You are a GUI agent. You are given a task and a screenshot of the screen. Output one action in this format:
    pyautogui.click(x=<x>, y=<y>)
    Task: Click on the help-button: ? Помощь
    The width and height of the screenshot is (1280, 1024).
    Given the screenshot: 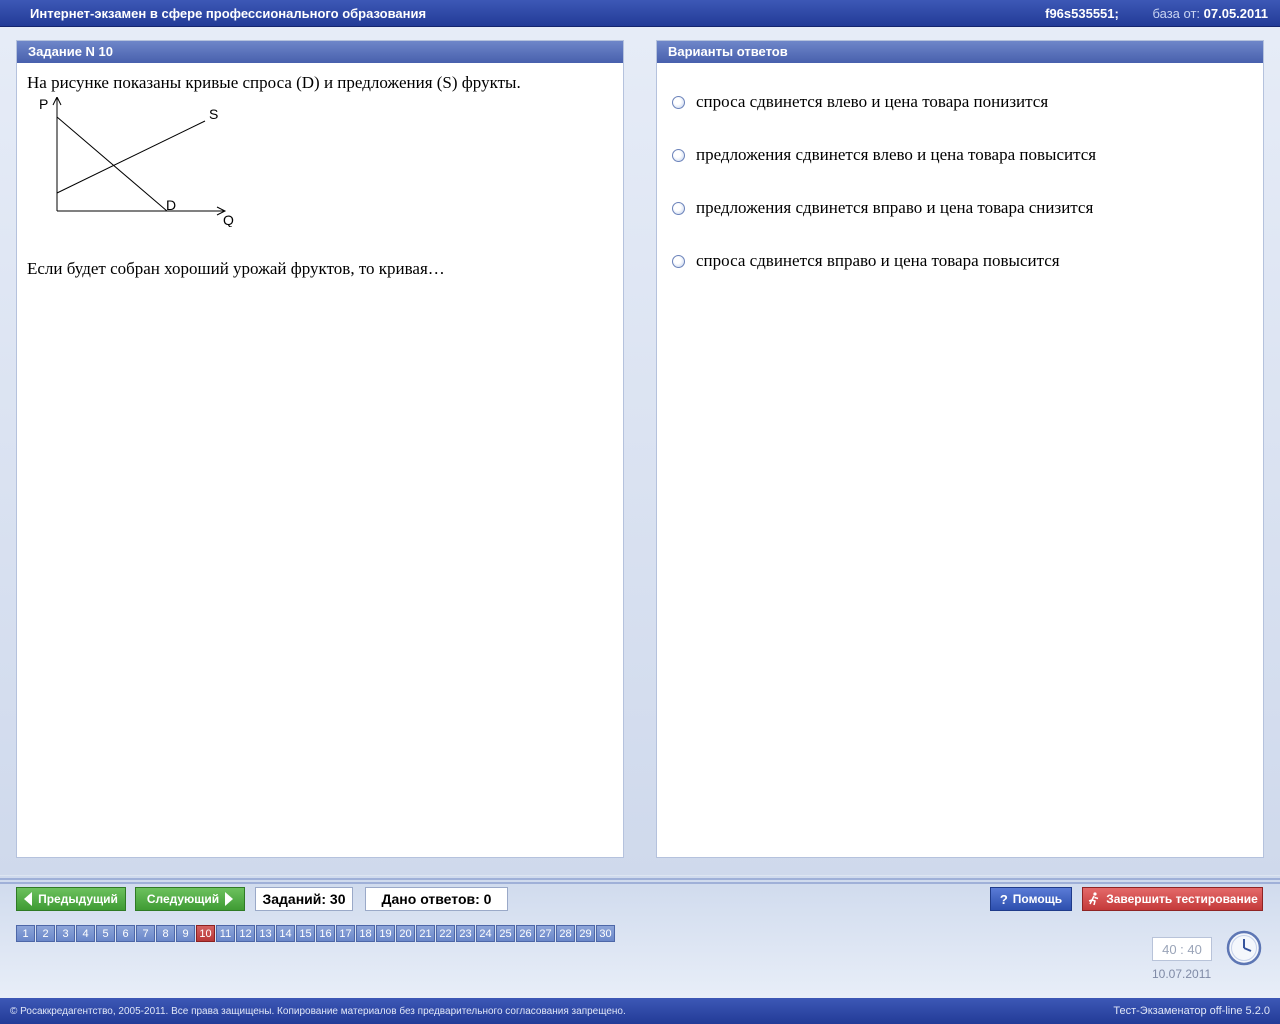 What is the action you would take?
    pyautogui.click(x=1031, y=899)
    